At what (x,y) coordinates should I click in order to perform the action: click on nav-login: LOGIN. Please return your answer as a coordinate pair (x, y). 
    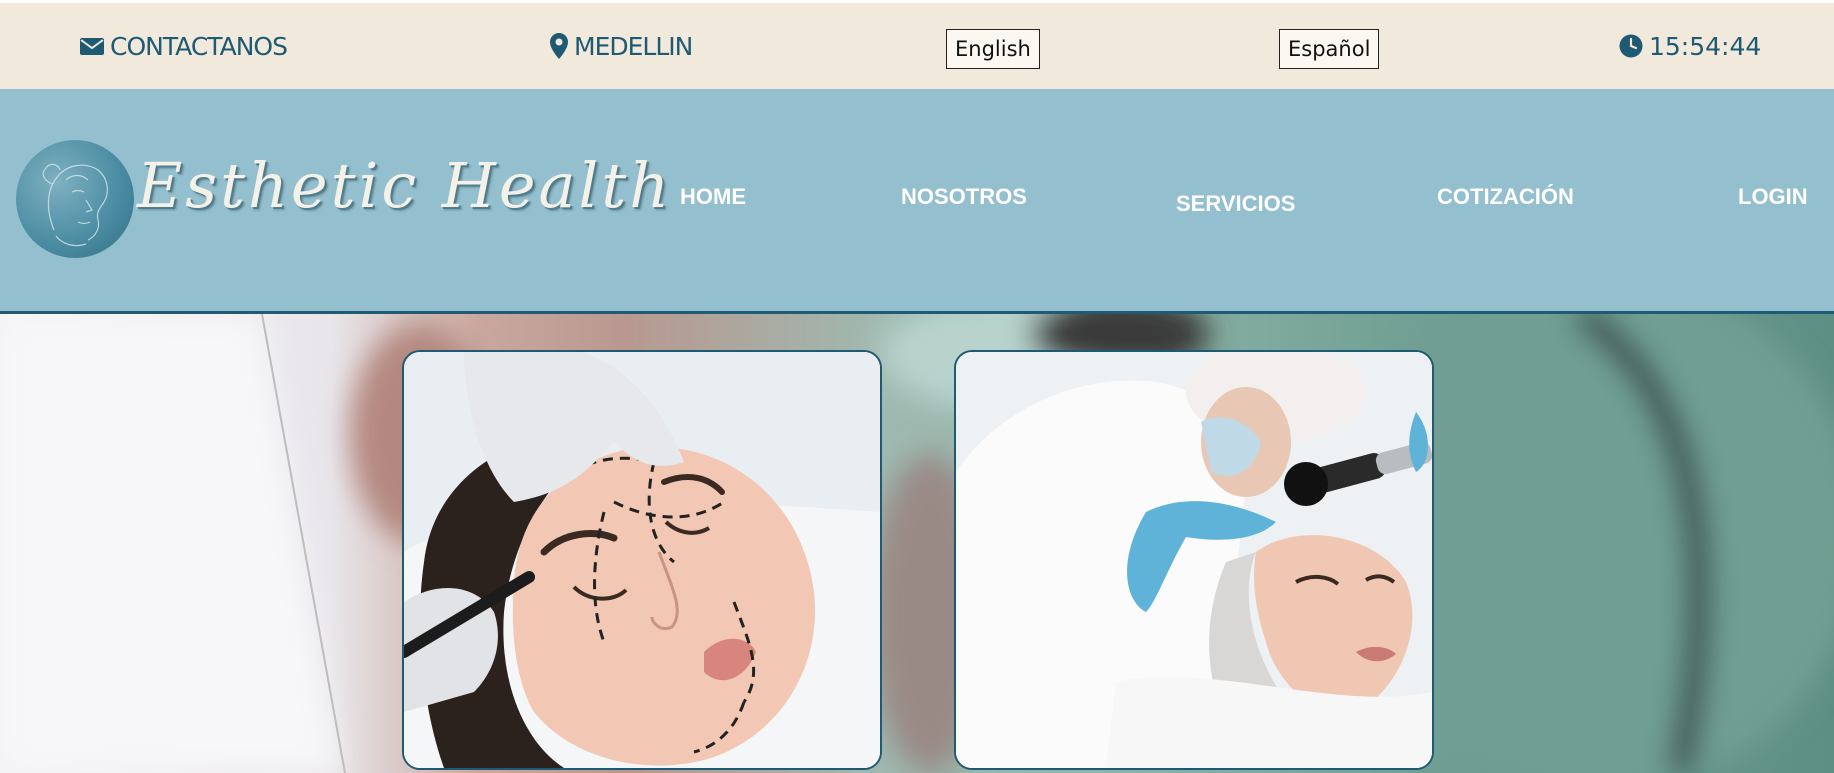
    Looking at the image, I should click on (1773, 197).